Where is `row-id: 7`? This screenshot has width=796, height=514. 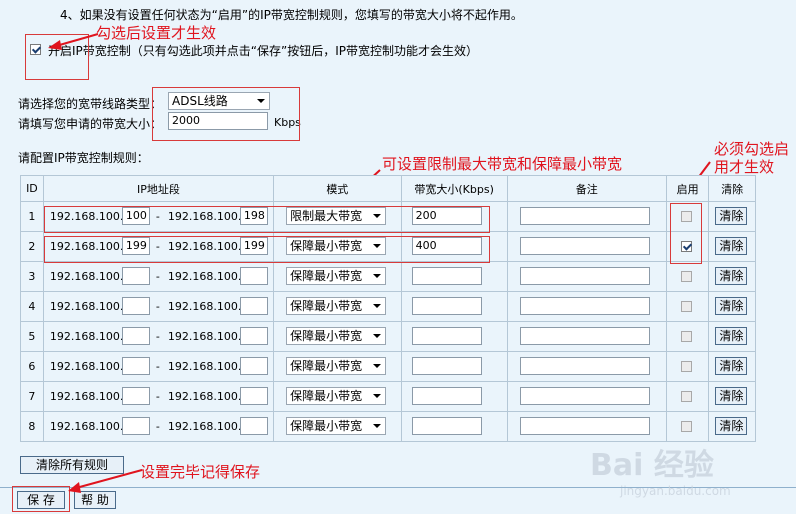
row-id: 7 is located at coordinates (32, 396).